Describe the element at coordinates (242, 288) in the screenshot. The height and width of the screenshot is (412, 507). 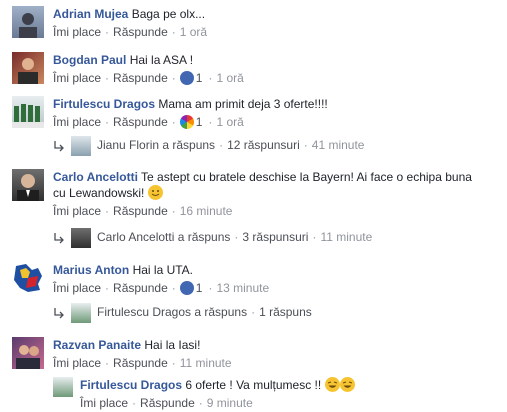
I see `timestamp: 13 minute` at that location.